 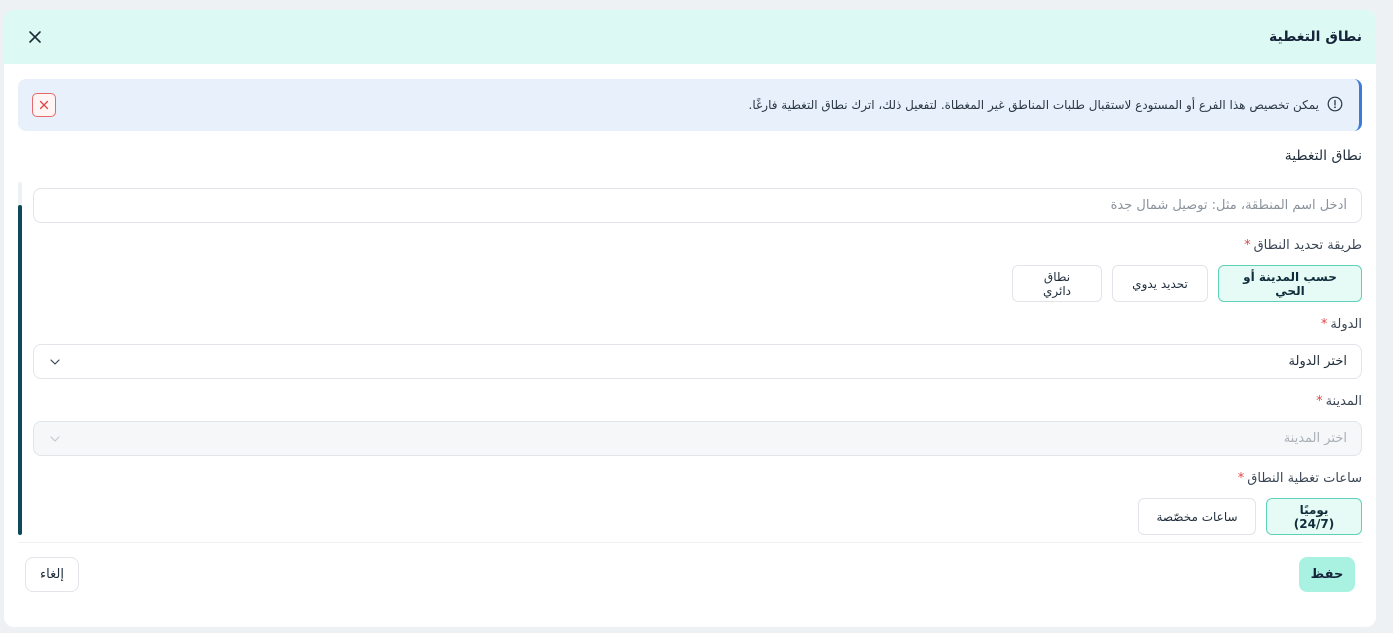 What do you see at coordinates (44, 105) in the screenshot?
I see `x-icon` at bounding box center [44, 105].